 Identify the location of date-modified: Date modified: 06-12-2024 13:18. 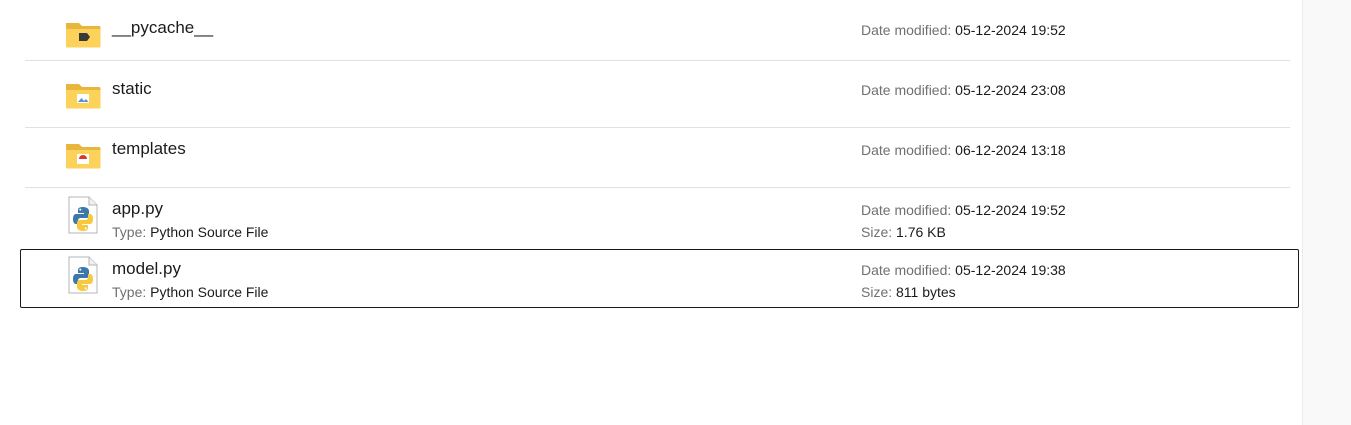
(963, 150).